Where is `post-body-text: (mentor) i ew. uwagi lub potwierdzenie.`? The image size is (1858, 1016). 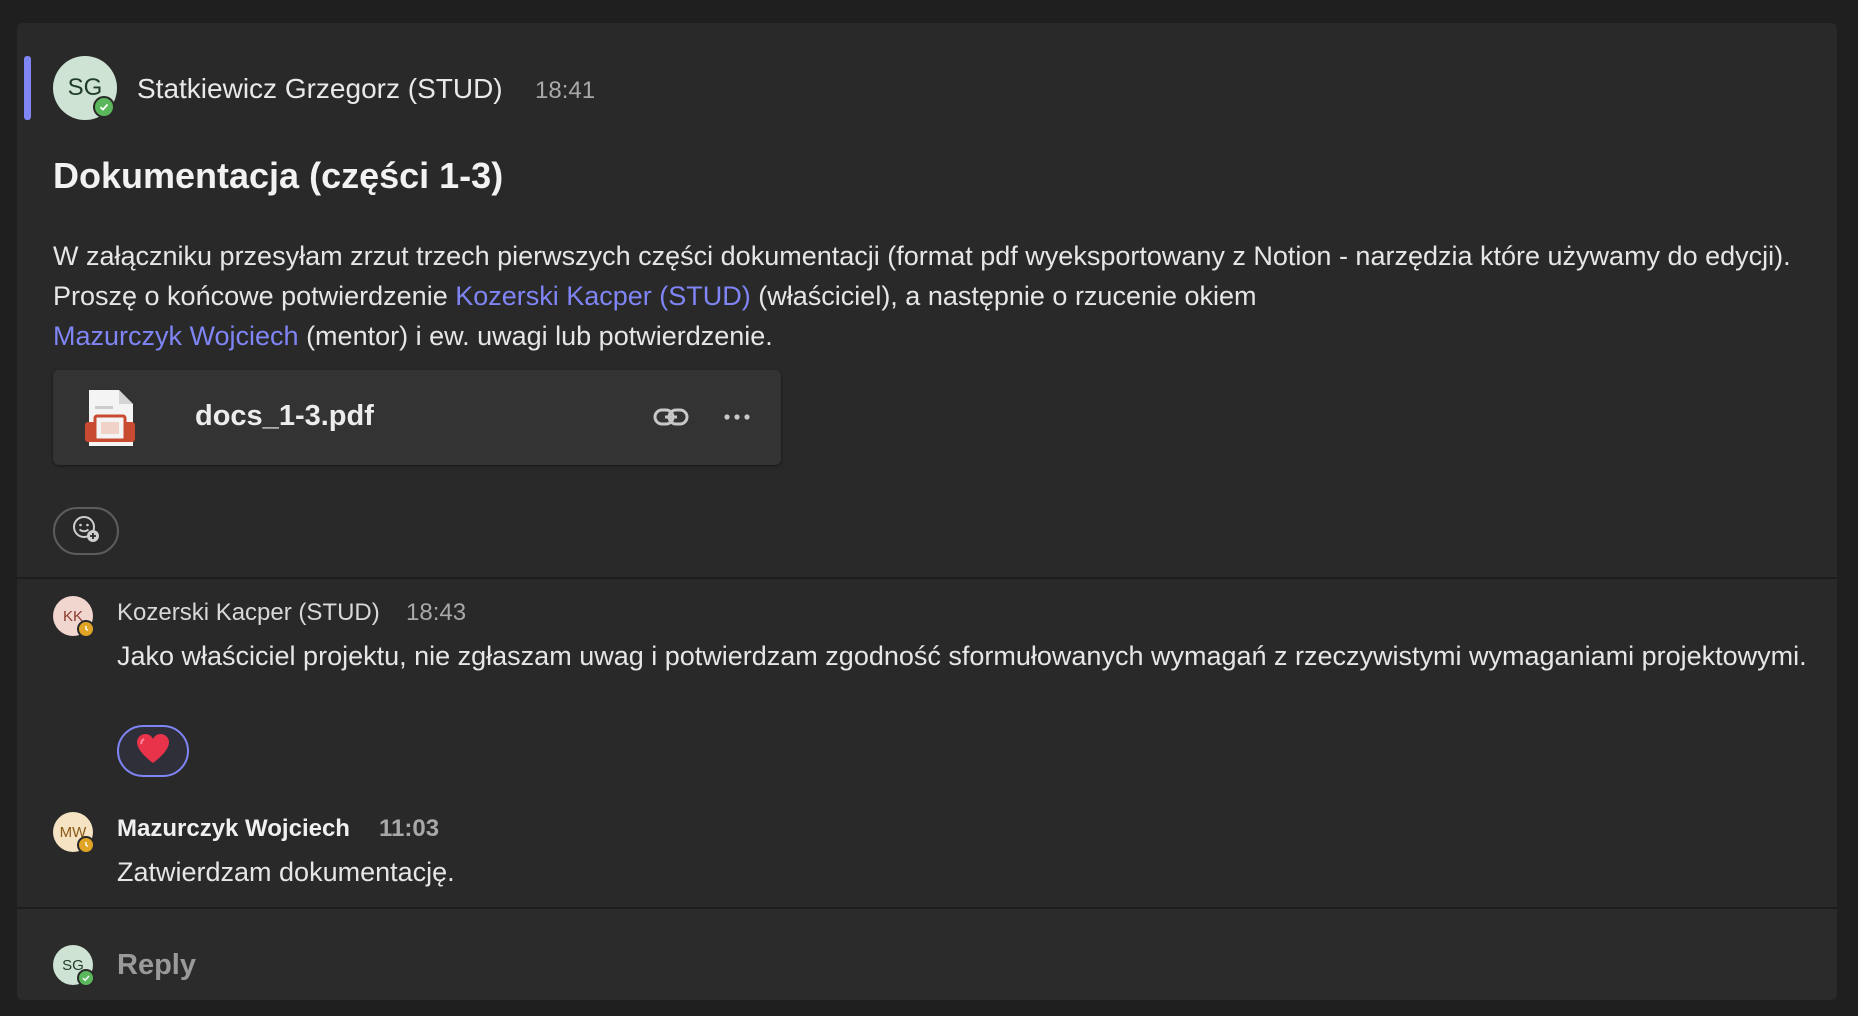
post-body-text: (mentor) i ew. uwagi lub potwierdzenie. is located at coordinates (535, 336).